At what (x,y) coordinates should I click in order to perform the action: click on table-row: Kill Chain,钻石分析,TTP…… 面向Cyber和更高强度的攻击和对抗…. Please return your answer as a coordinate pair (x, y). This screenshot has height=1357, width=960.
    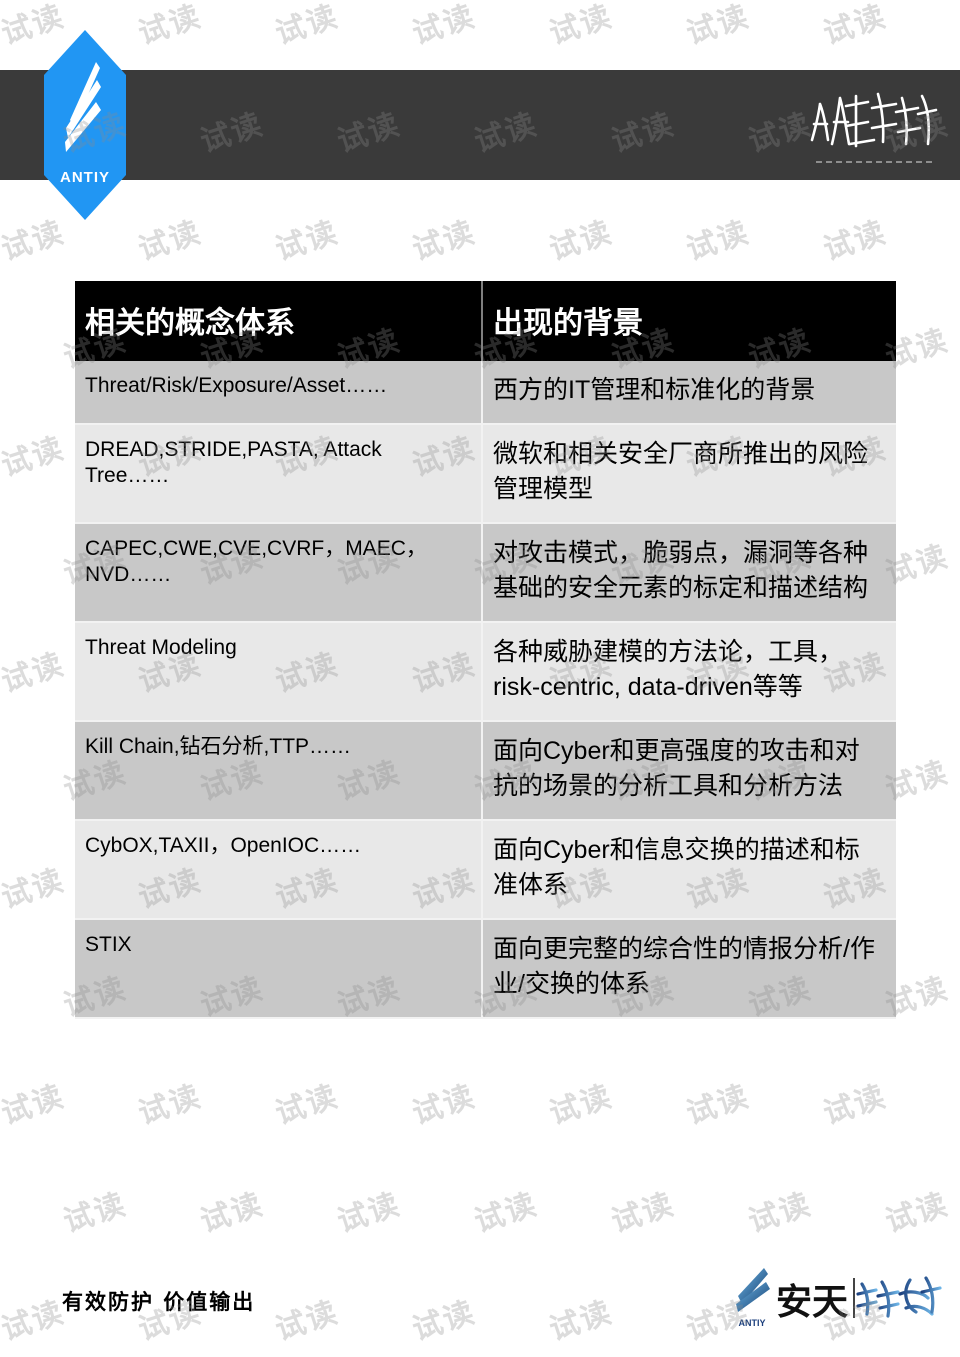
    Looking at the image, I should click on (485, 770).